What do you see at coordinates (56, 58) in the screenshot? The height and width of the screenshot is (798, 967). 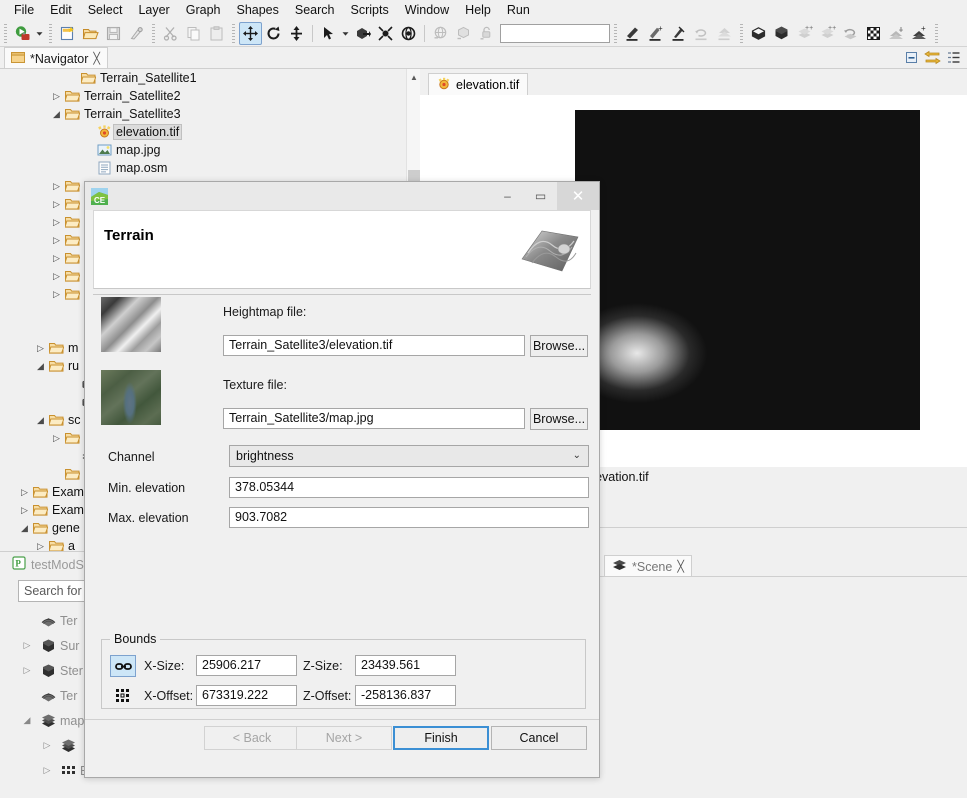 I see `tab-navigator: *Navigator ╳` at bounding box center [56, 58].